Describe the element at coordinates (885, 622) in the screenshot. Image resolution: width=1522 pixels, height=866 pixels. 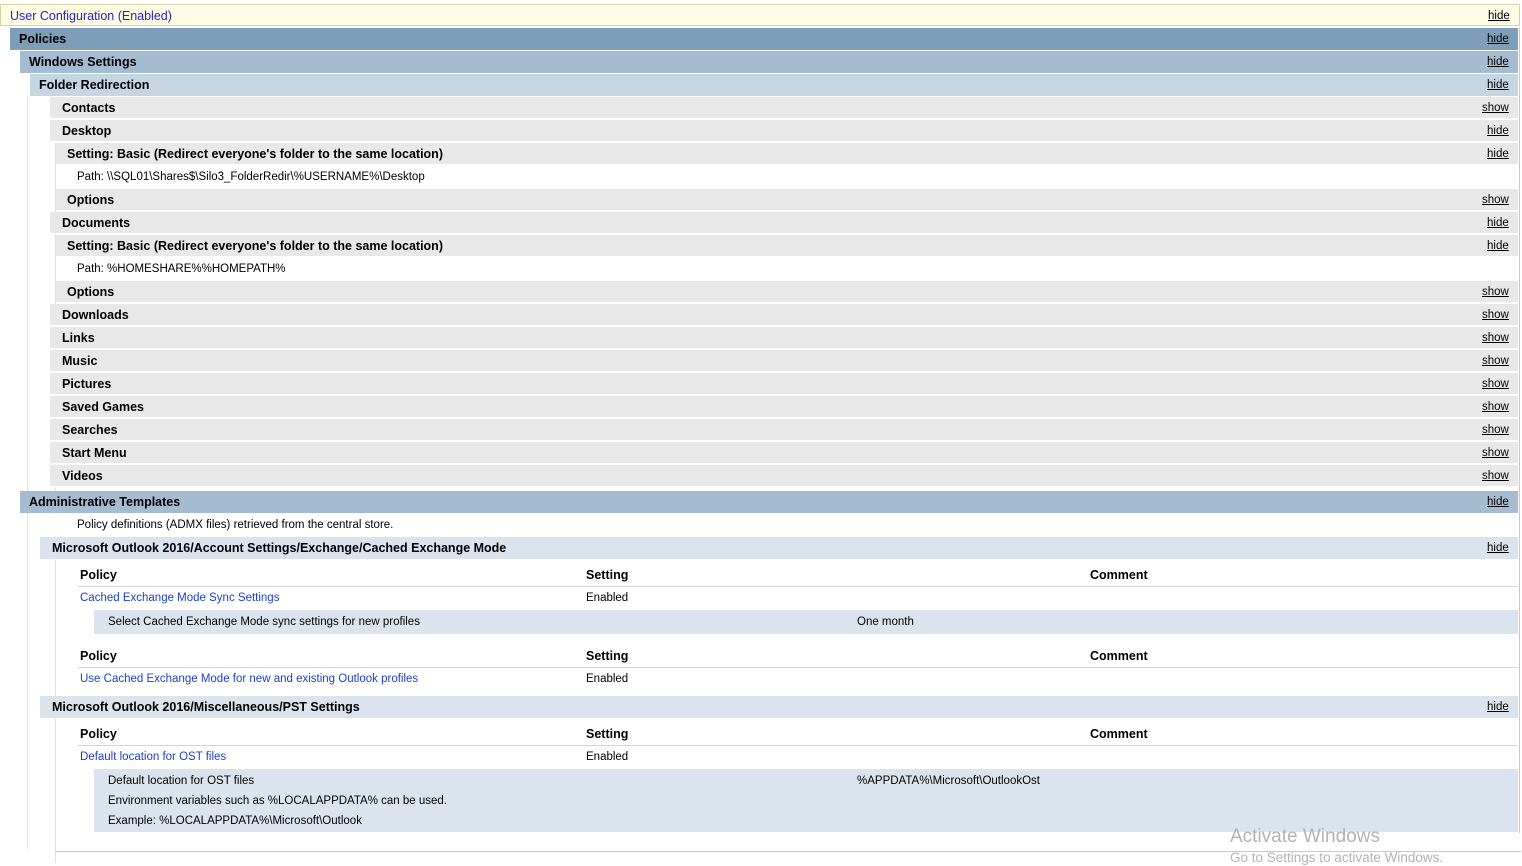
I see `detail-value-cached-sync: One month` at that location.